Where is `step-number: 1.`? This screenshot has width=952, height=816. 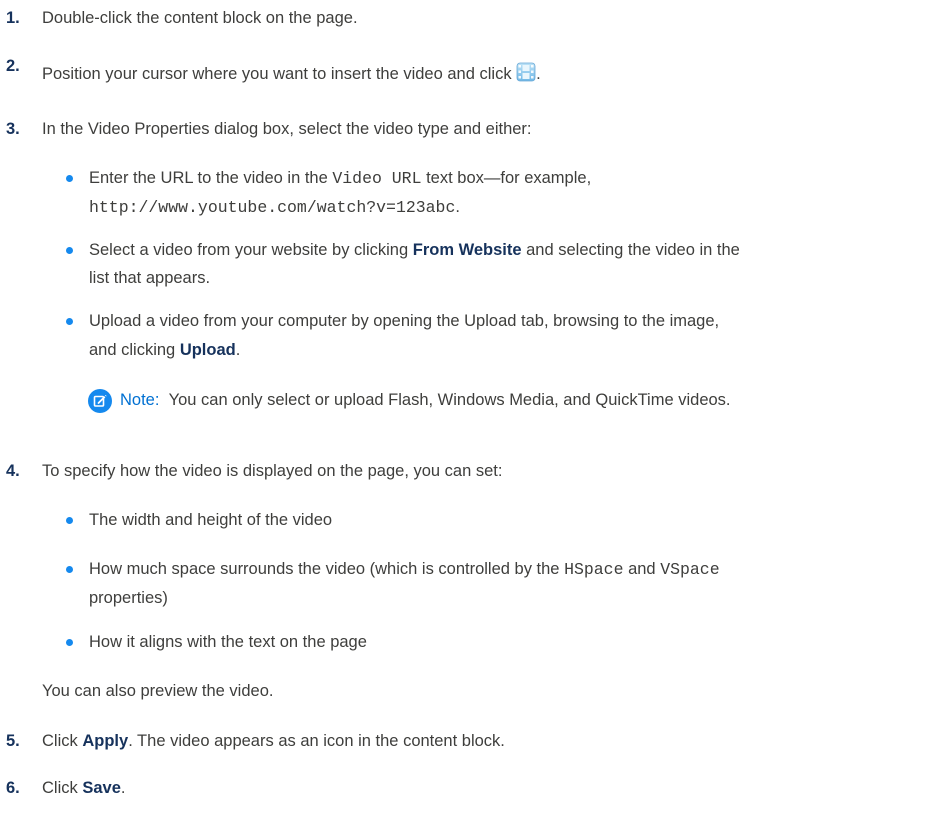 step-number: 1. is located at coordinates (13, 18).